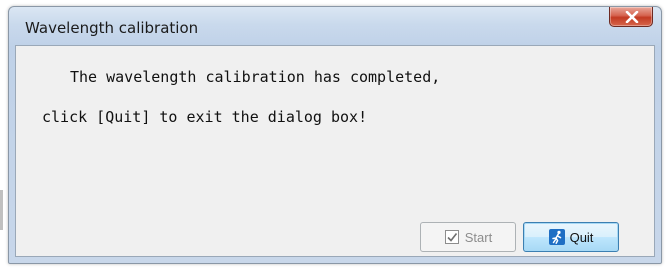 The image size is (670, 270). Describe the element at coordinates (478, 237) in the screenshot. I see `start-button-label: Start` at that location.